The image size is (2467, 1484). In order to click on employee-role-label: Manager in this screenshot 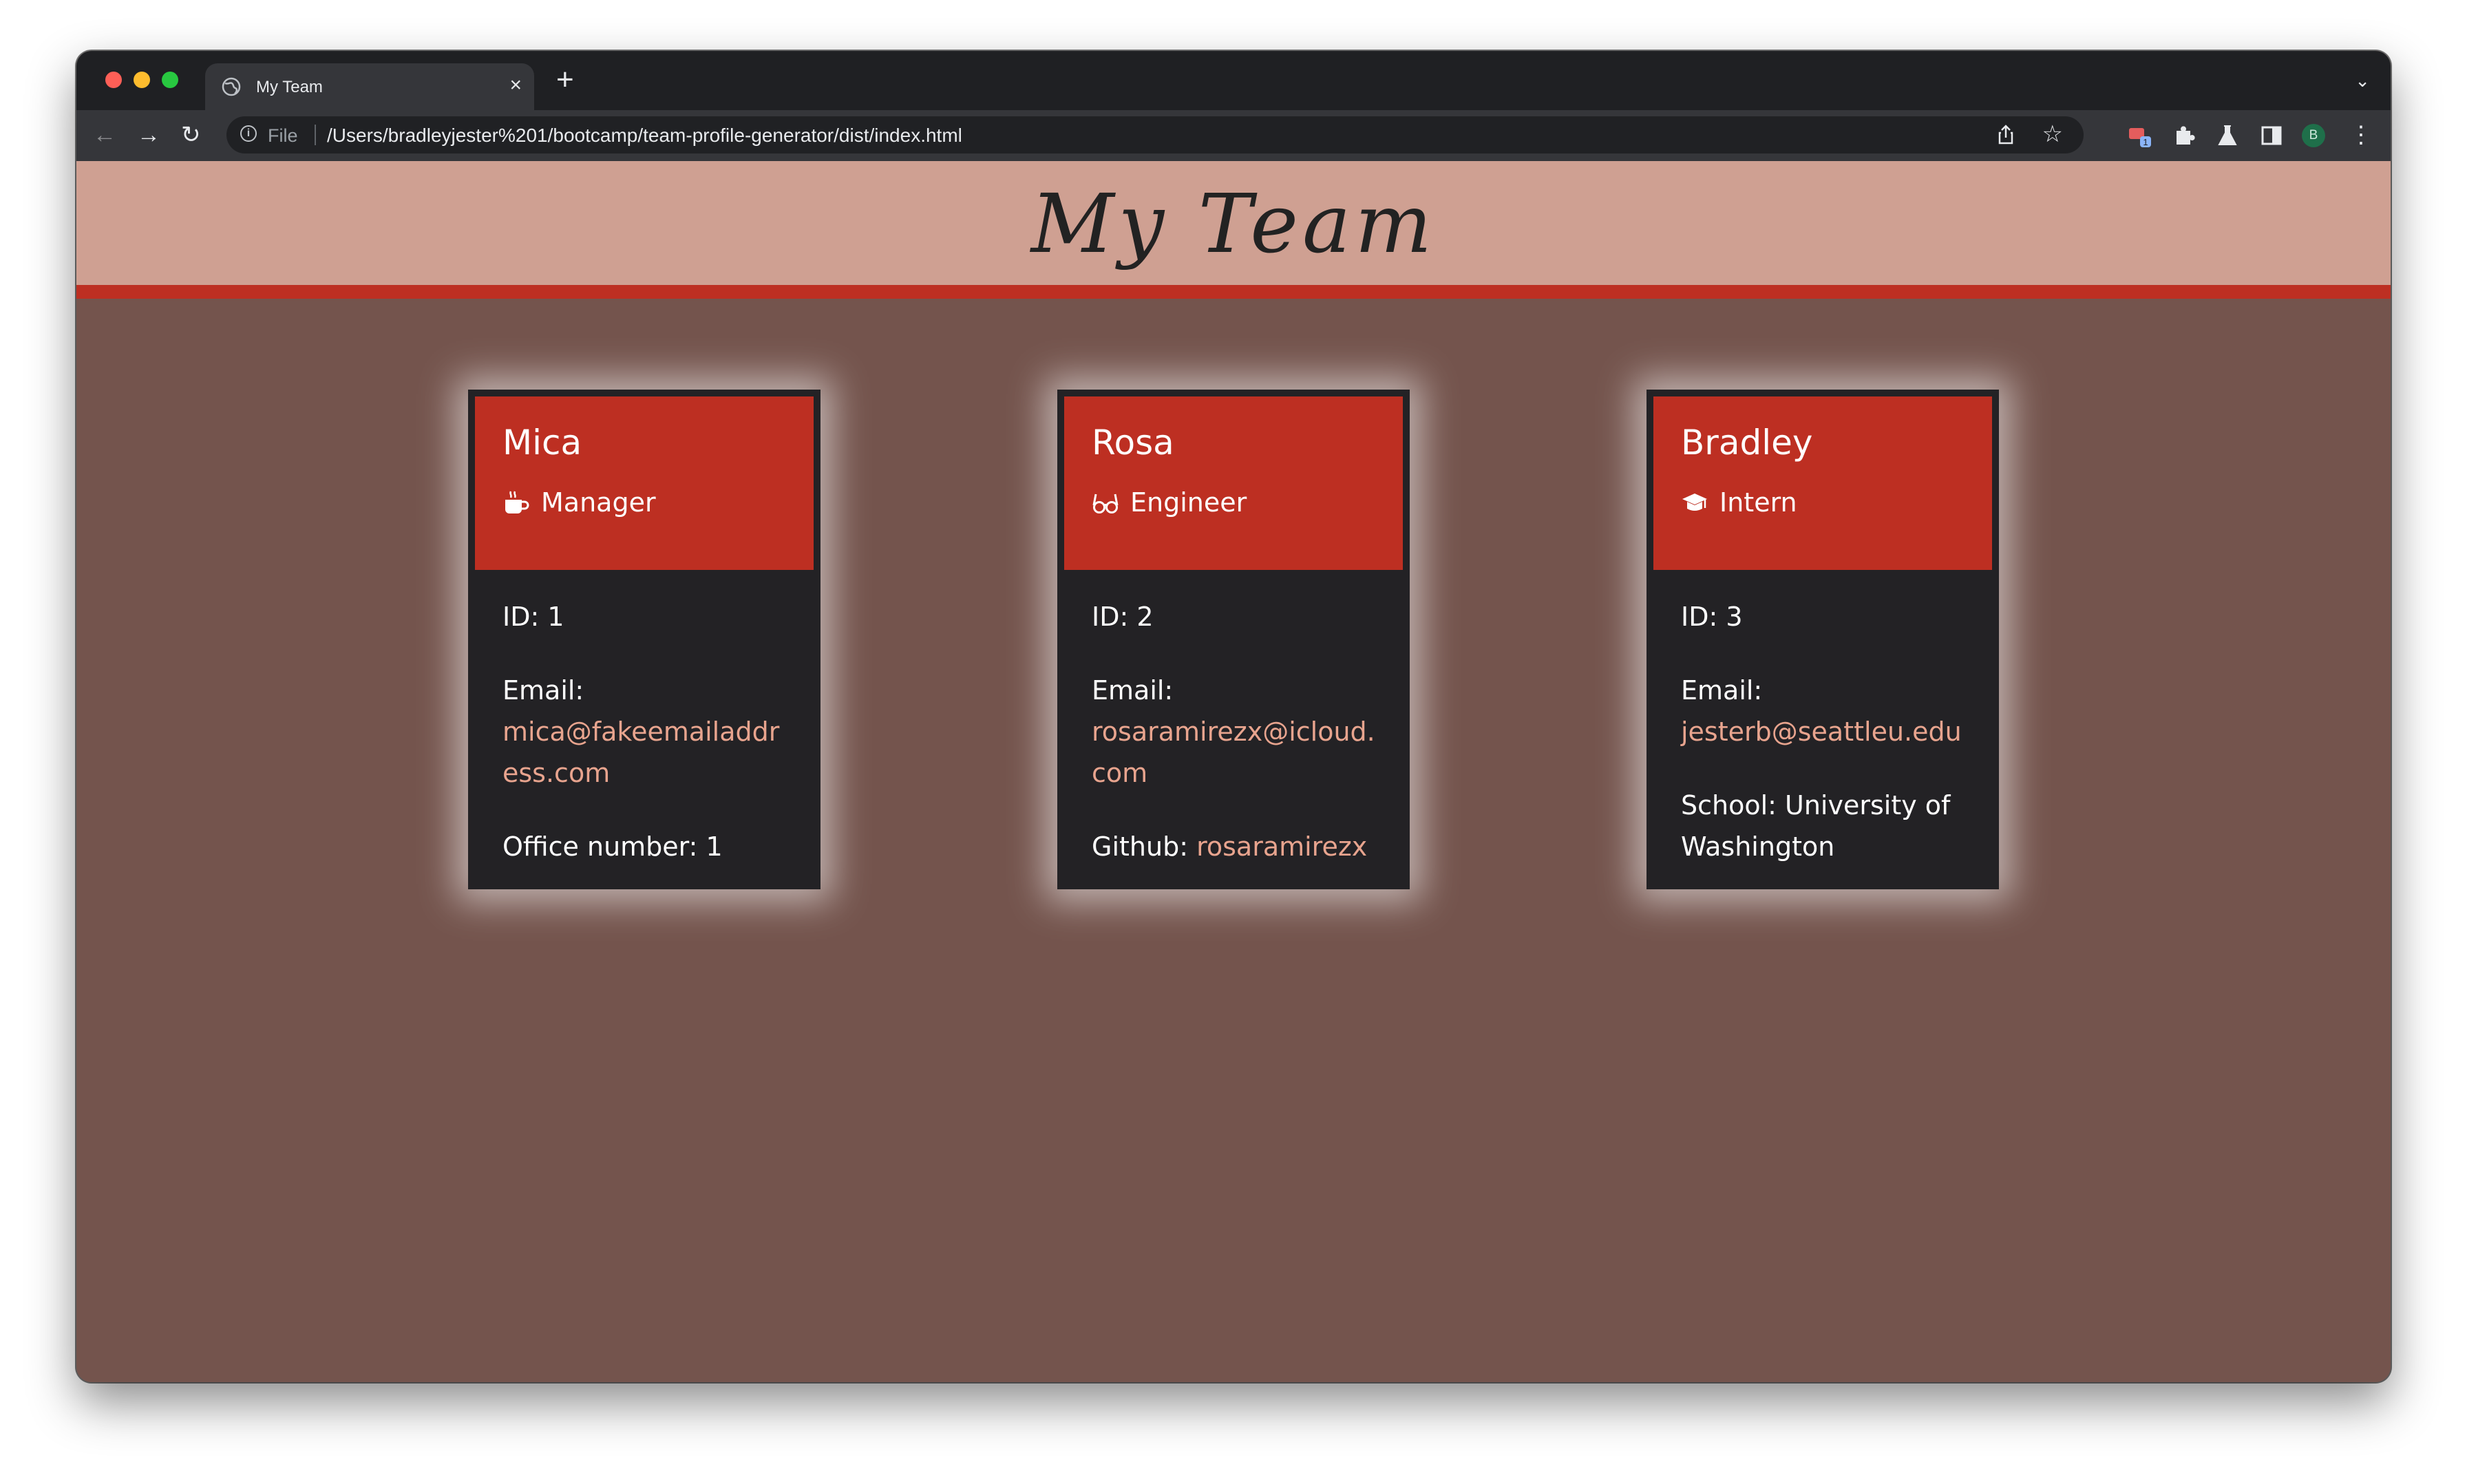, I will do `click(598, 502)`.